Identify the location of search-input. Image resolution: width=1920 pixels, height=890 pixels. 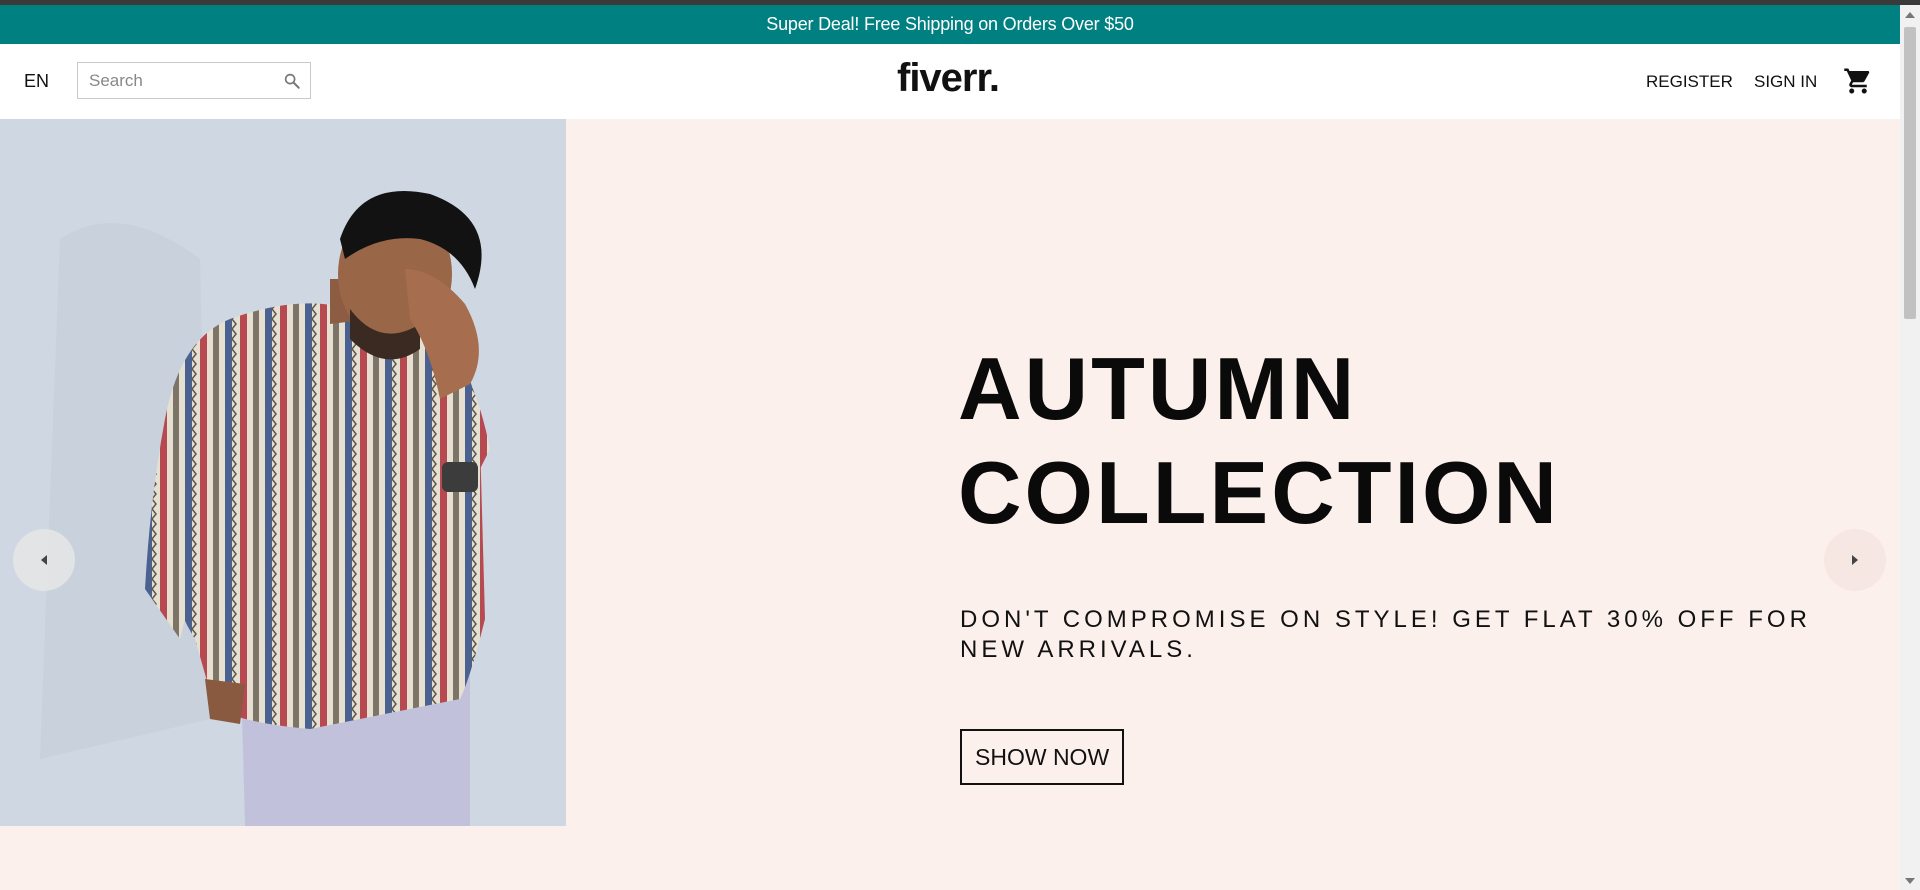
(184, 80).